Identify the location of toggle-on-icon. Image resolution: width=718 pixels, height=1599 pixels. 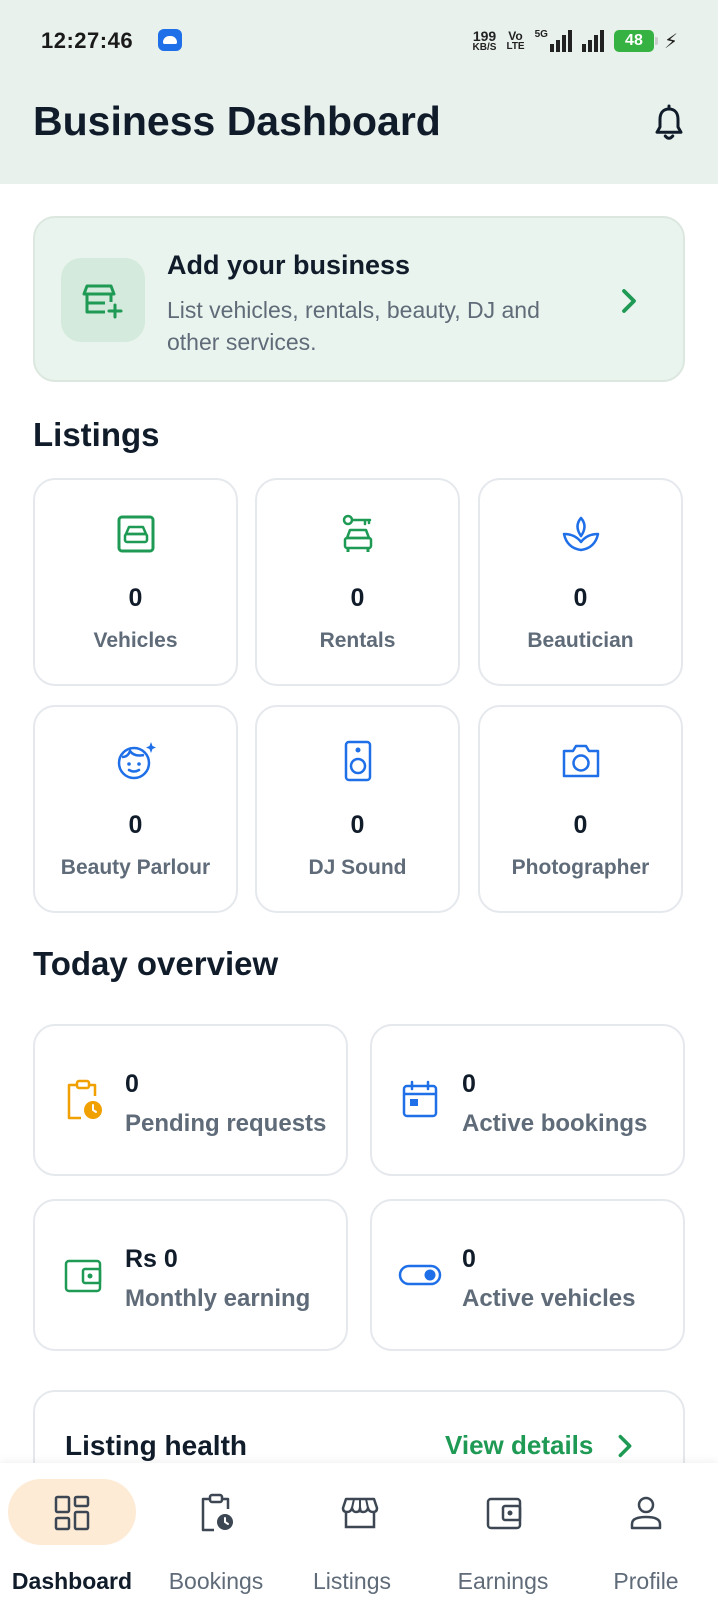
(420, 1275).